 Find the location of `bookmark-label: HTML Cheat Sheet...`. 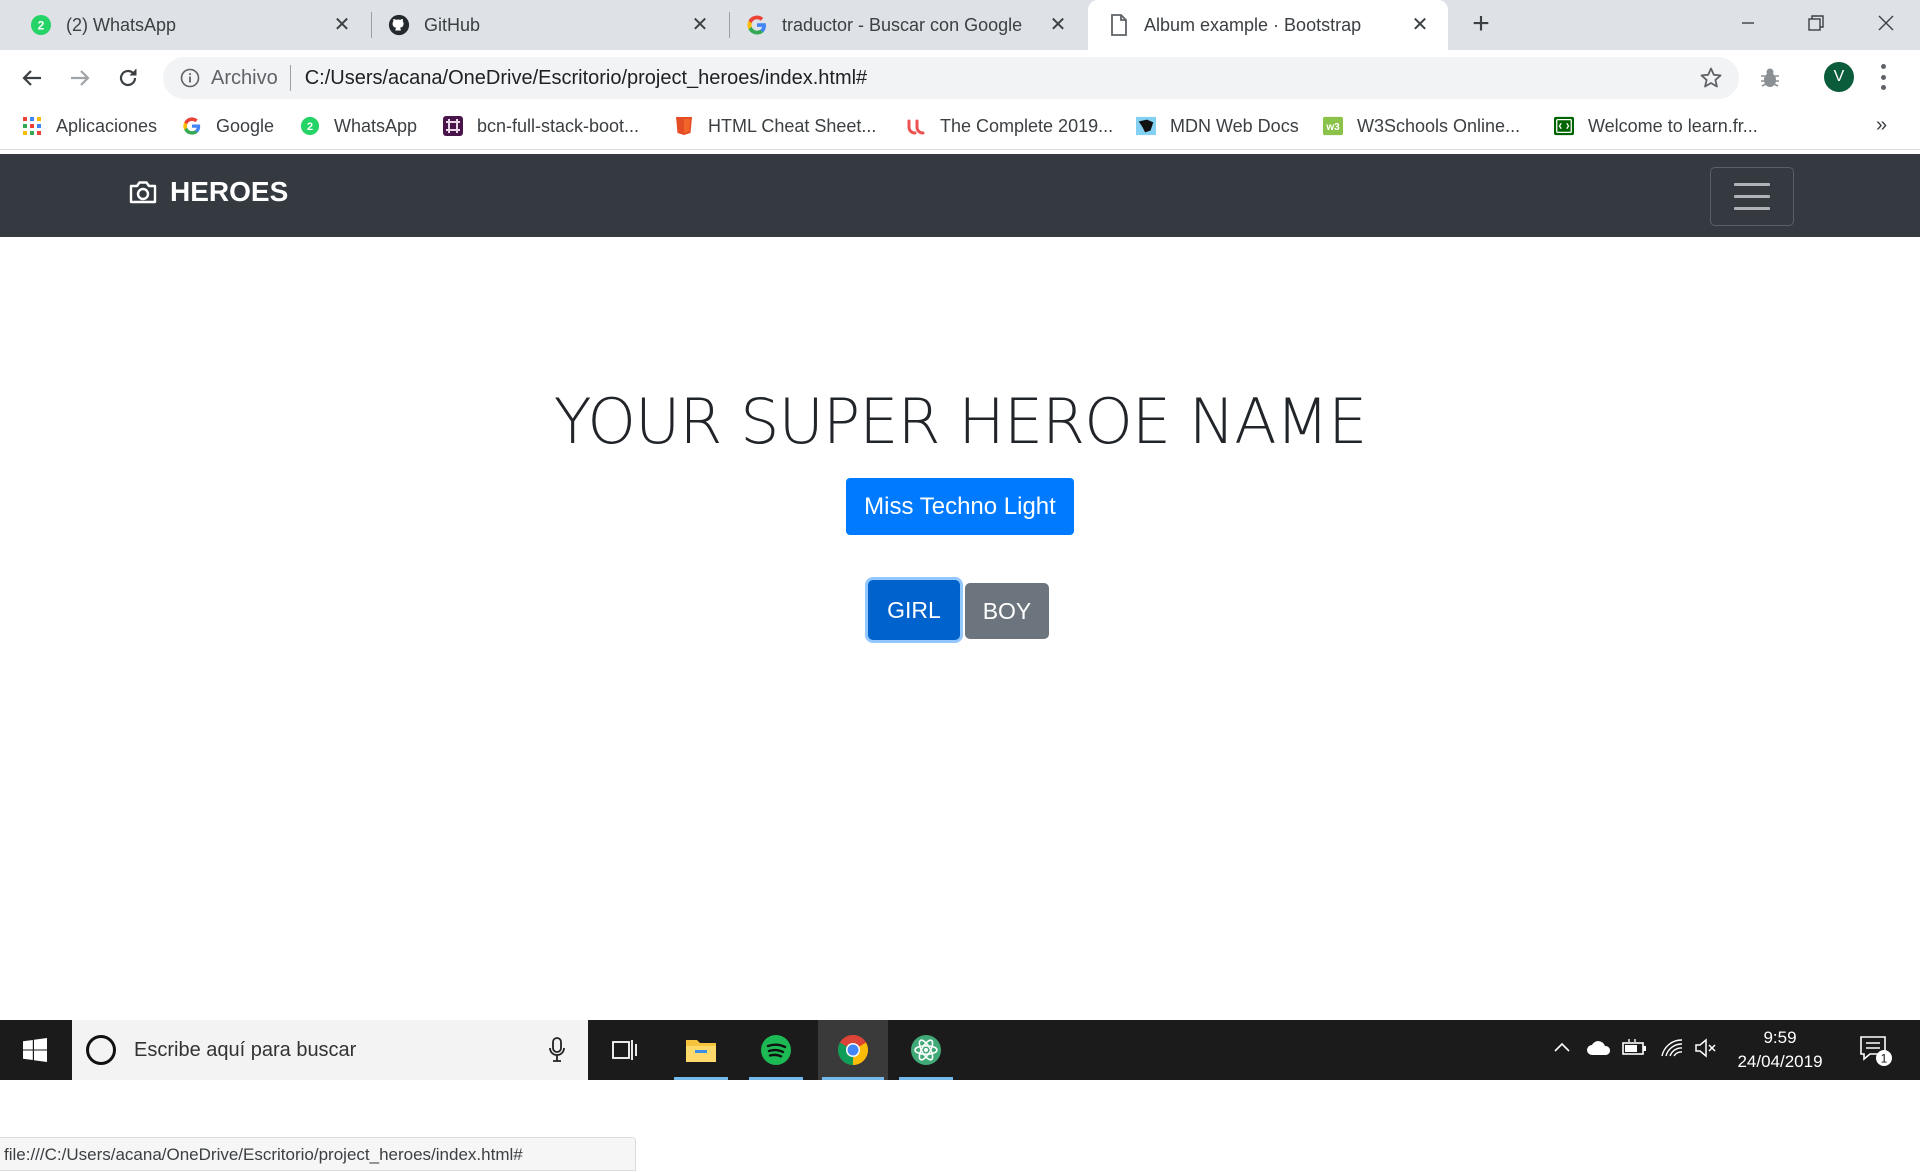

bookmark-label: HTML Cheat Sheet... is located at coordinates (792, 125).